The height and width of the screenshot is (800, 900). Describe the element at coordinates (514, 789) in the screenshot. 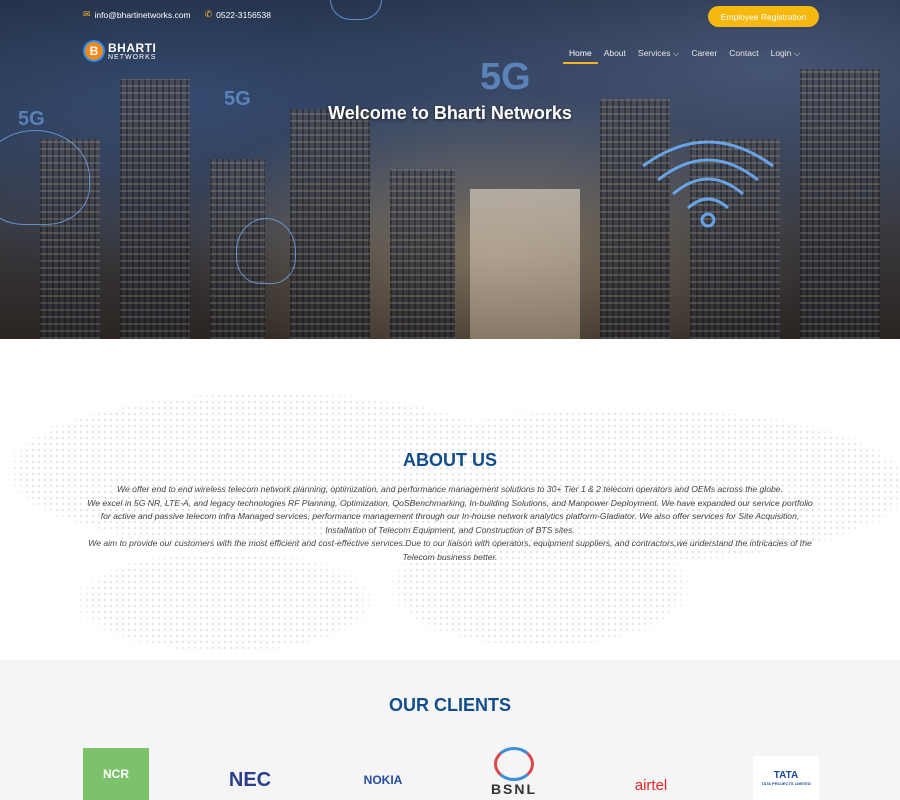

I see `client-name: BSNL` at that location.